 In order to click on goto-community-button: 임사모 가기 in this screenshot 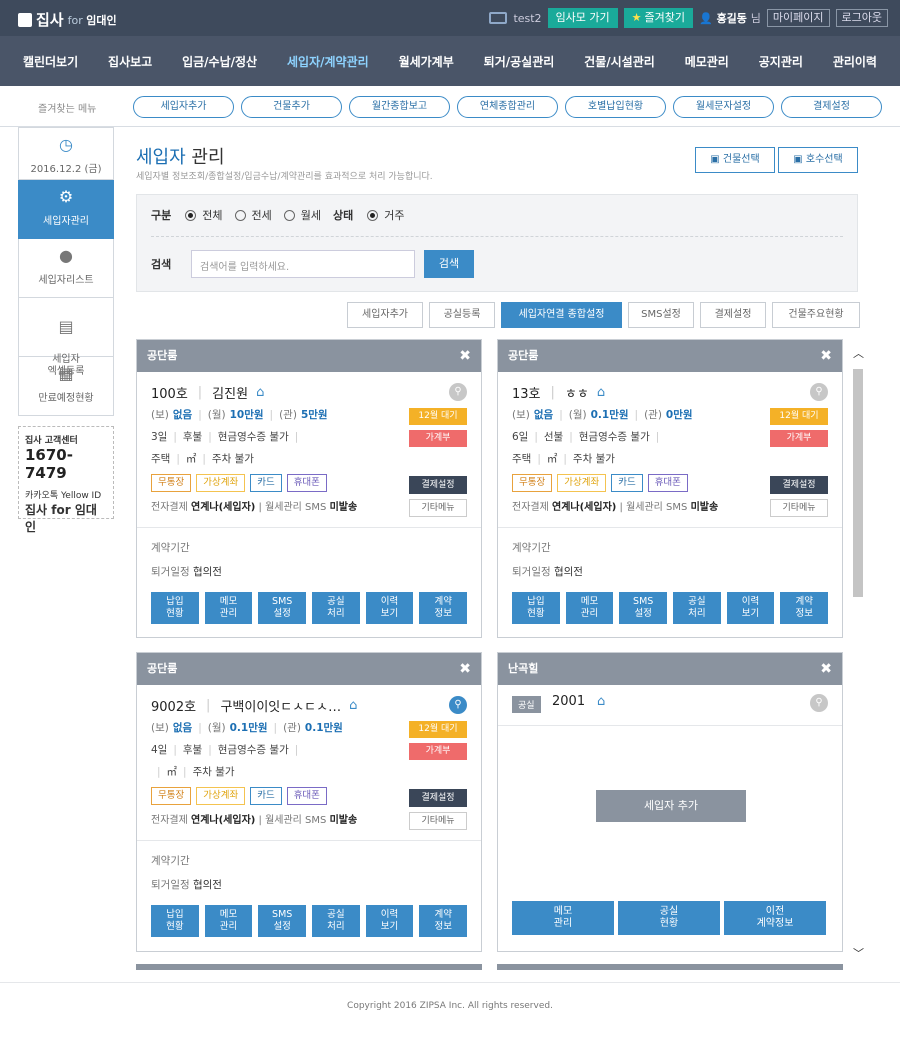, I will do `click(582, 18)`.